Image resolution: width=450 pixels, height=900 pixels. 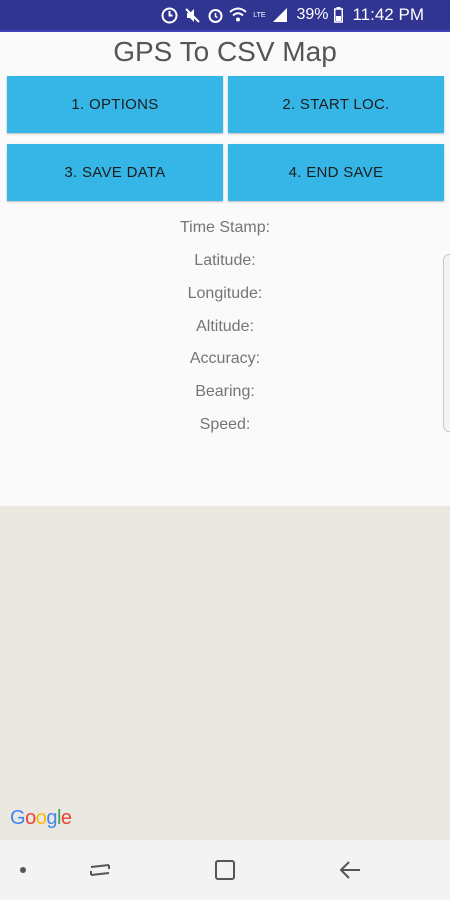 I want to click on wifi-icon, so click(x=238, y=15).